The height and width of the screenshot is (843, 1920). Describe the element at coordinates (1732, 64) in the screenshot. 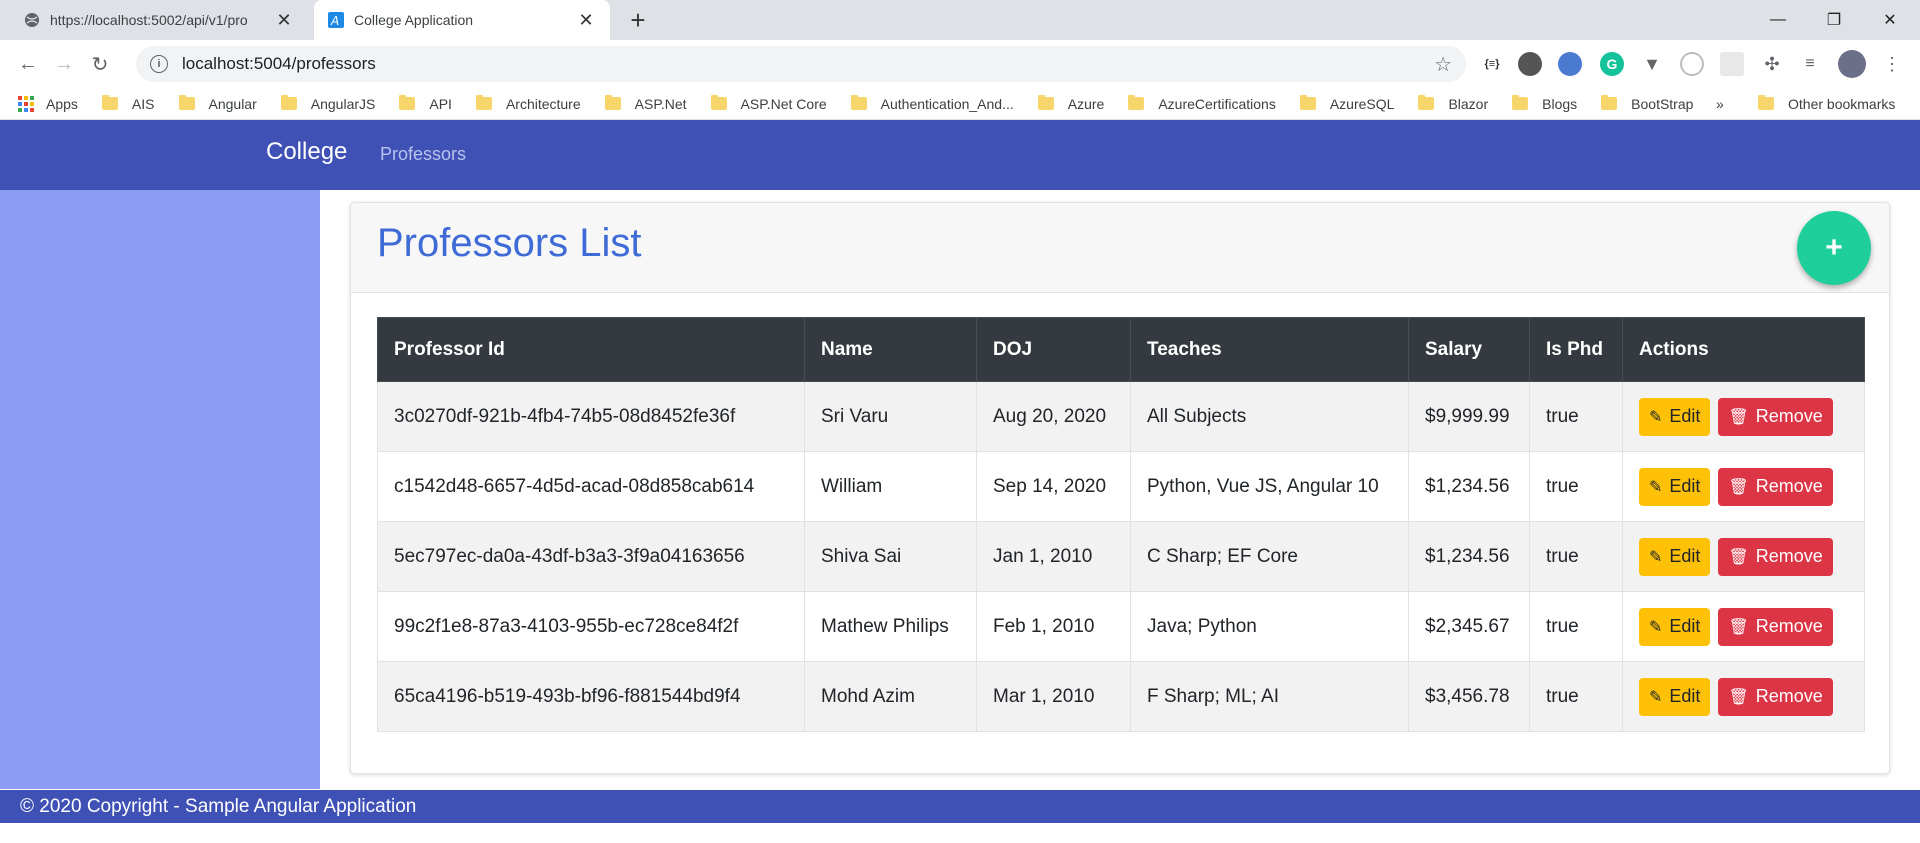

I see `extension-square-icon` at that location.